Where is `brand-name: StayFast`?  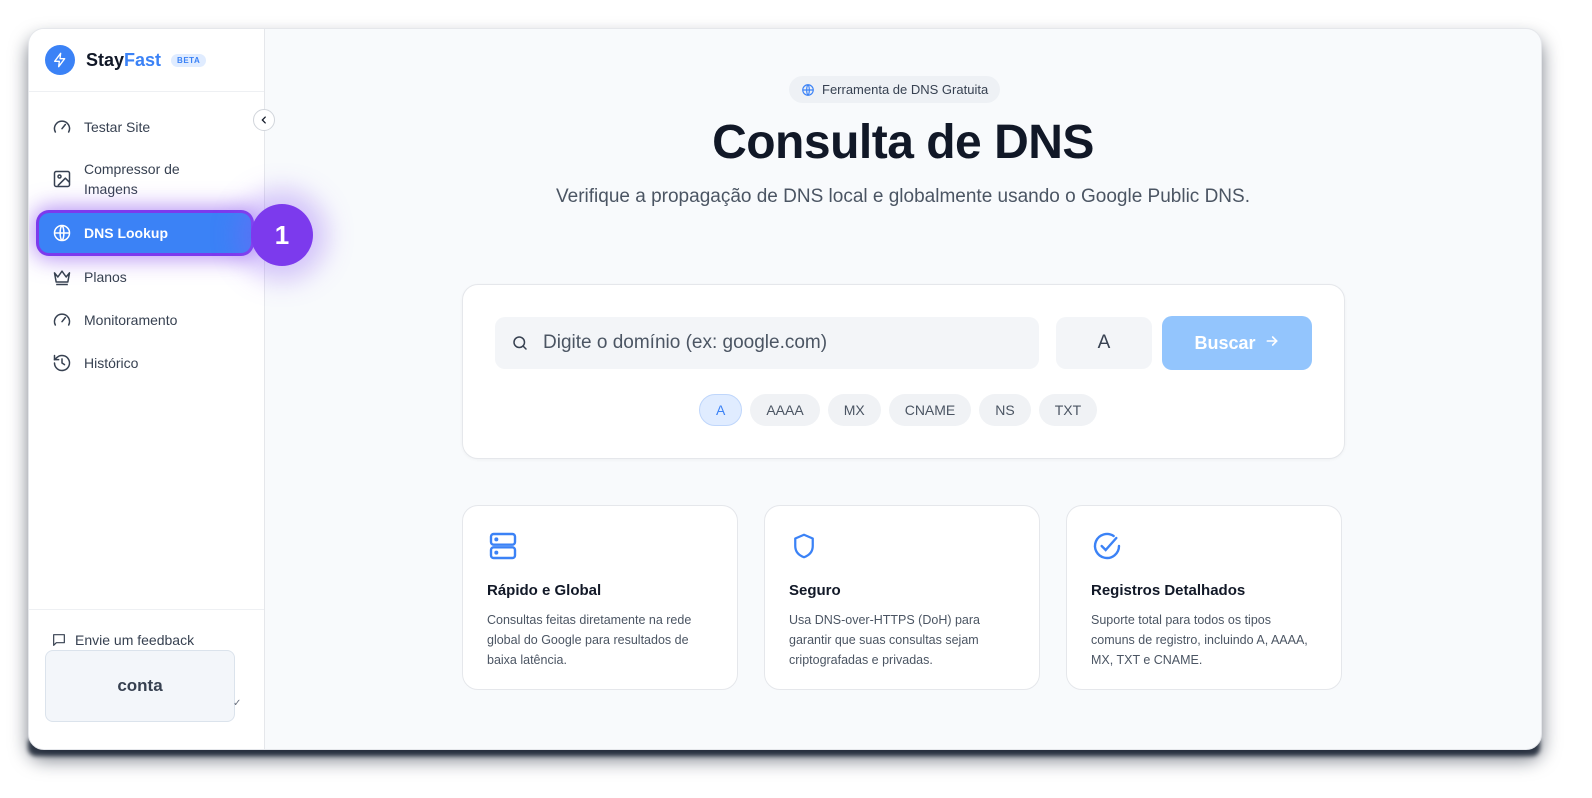
brand-name: StayFast is located at coordinates (123, 60).